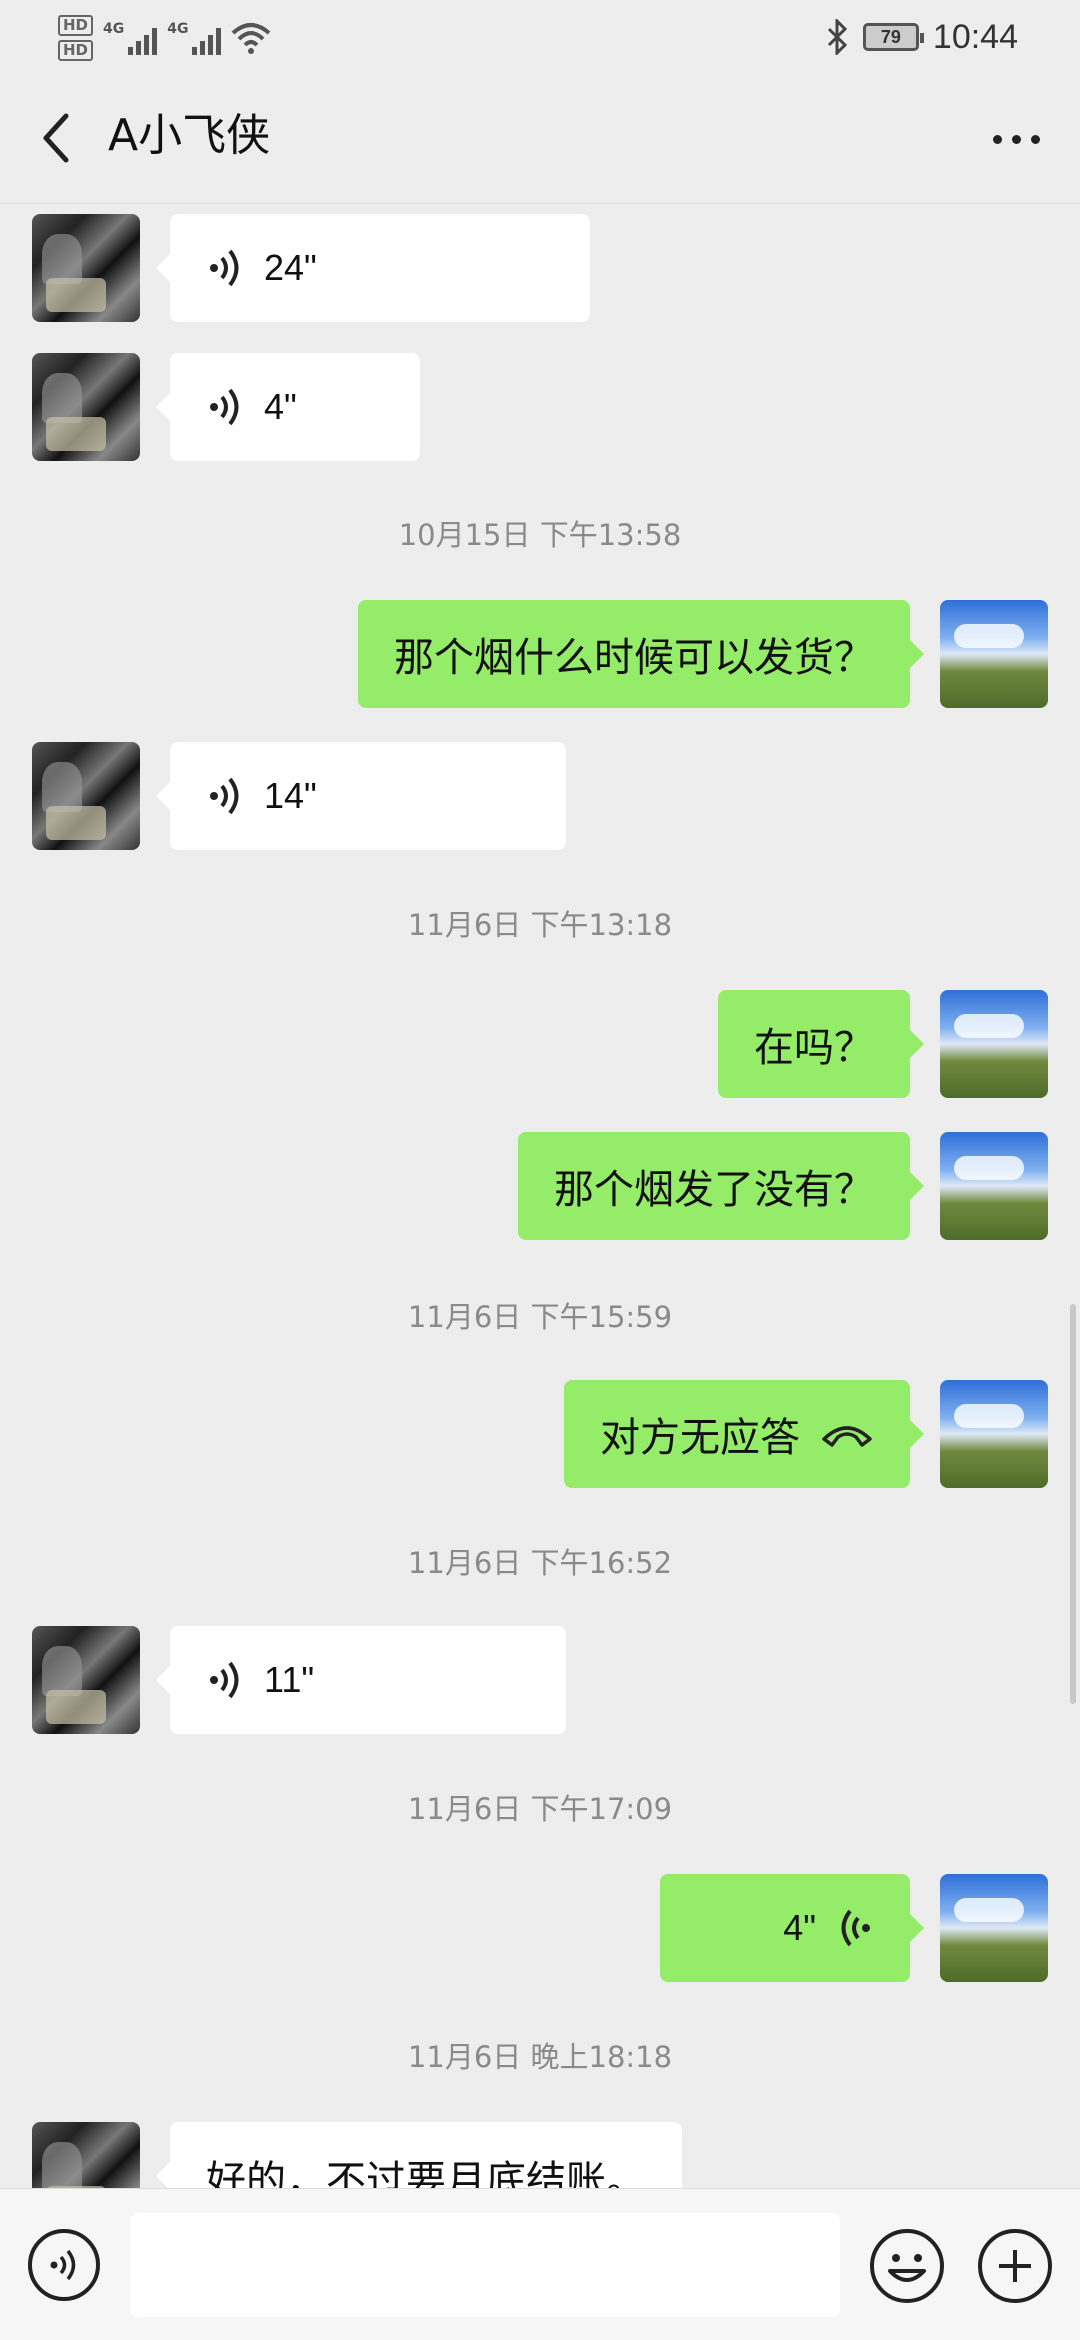 The image size is (1080, 2340). I want to click on wifi-icon, so click(251, 38).